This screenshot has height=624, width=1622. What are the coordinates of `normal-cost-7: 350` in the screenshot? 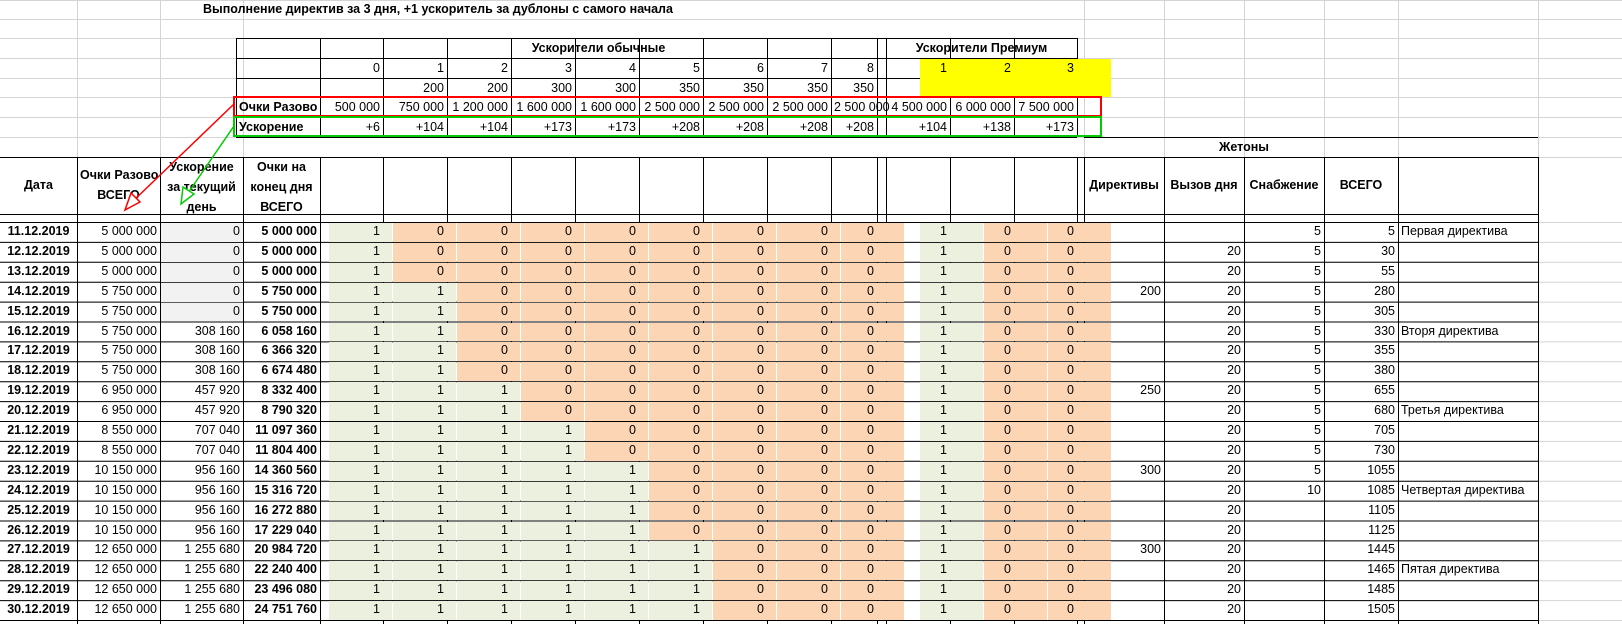 It's located at (799, 88).